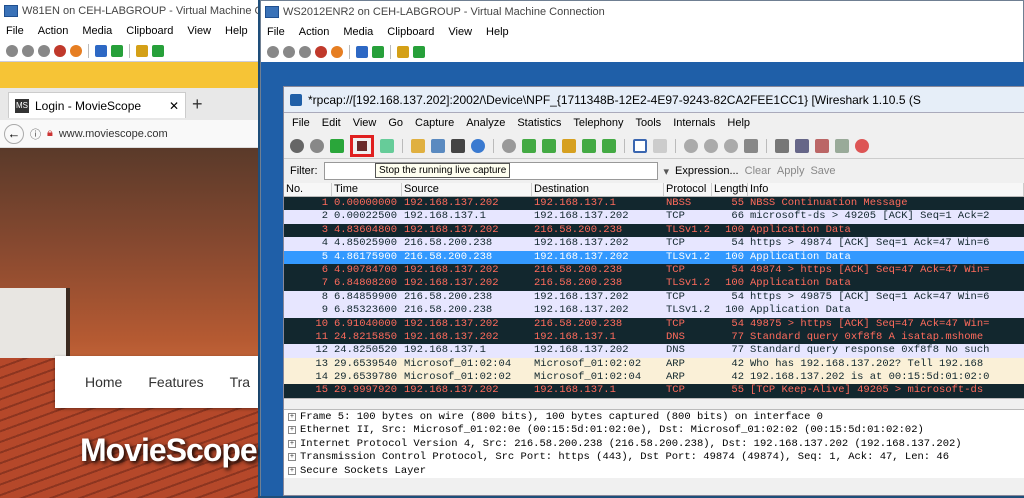 The height and width of the screenshot is (498, 1024). Describe the element at coordinates (53, 31) in the screenshot. I see `vm1-menu-action: Action` at that location.